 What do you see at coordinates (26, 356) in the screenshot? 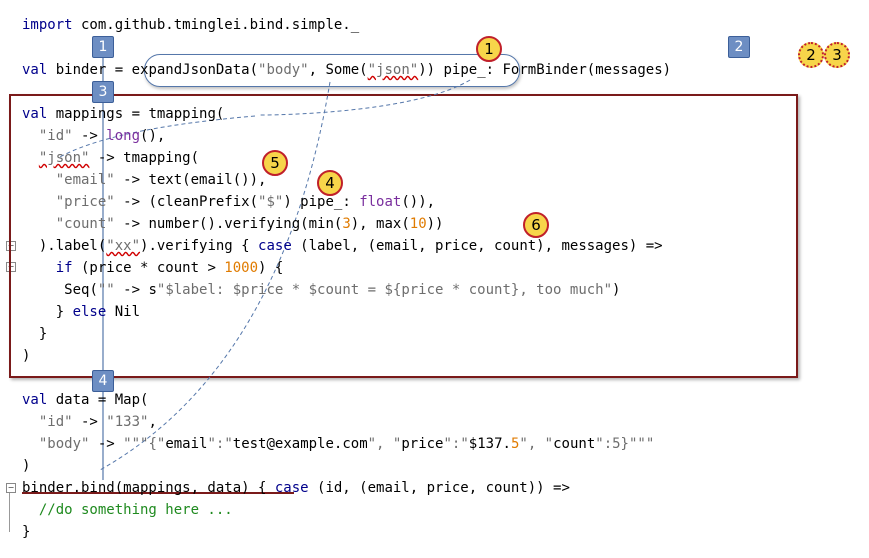
I see `code-line-close-paren: )` at bounding box center [26, 356].